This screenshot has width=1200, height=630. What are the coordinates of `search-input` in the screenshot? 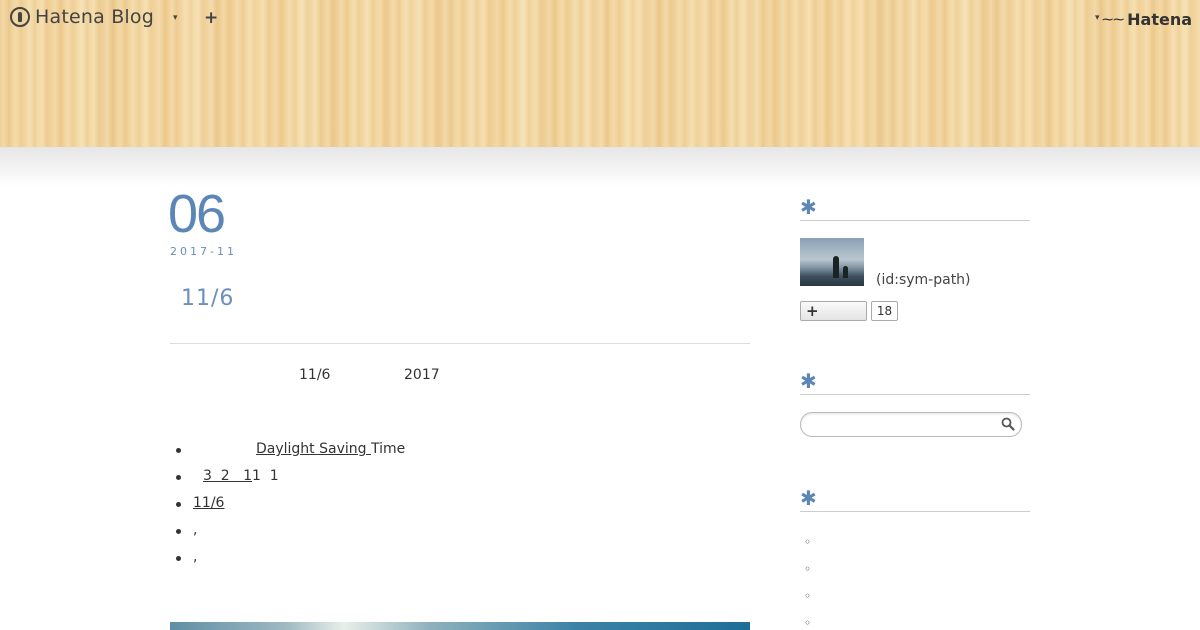 It's located at (911, 424).